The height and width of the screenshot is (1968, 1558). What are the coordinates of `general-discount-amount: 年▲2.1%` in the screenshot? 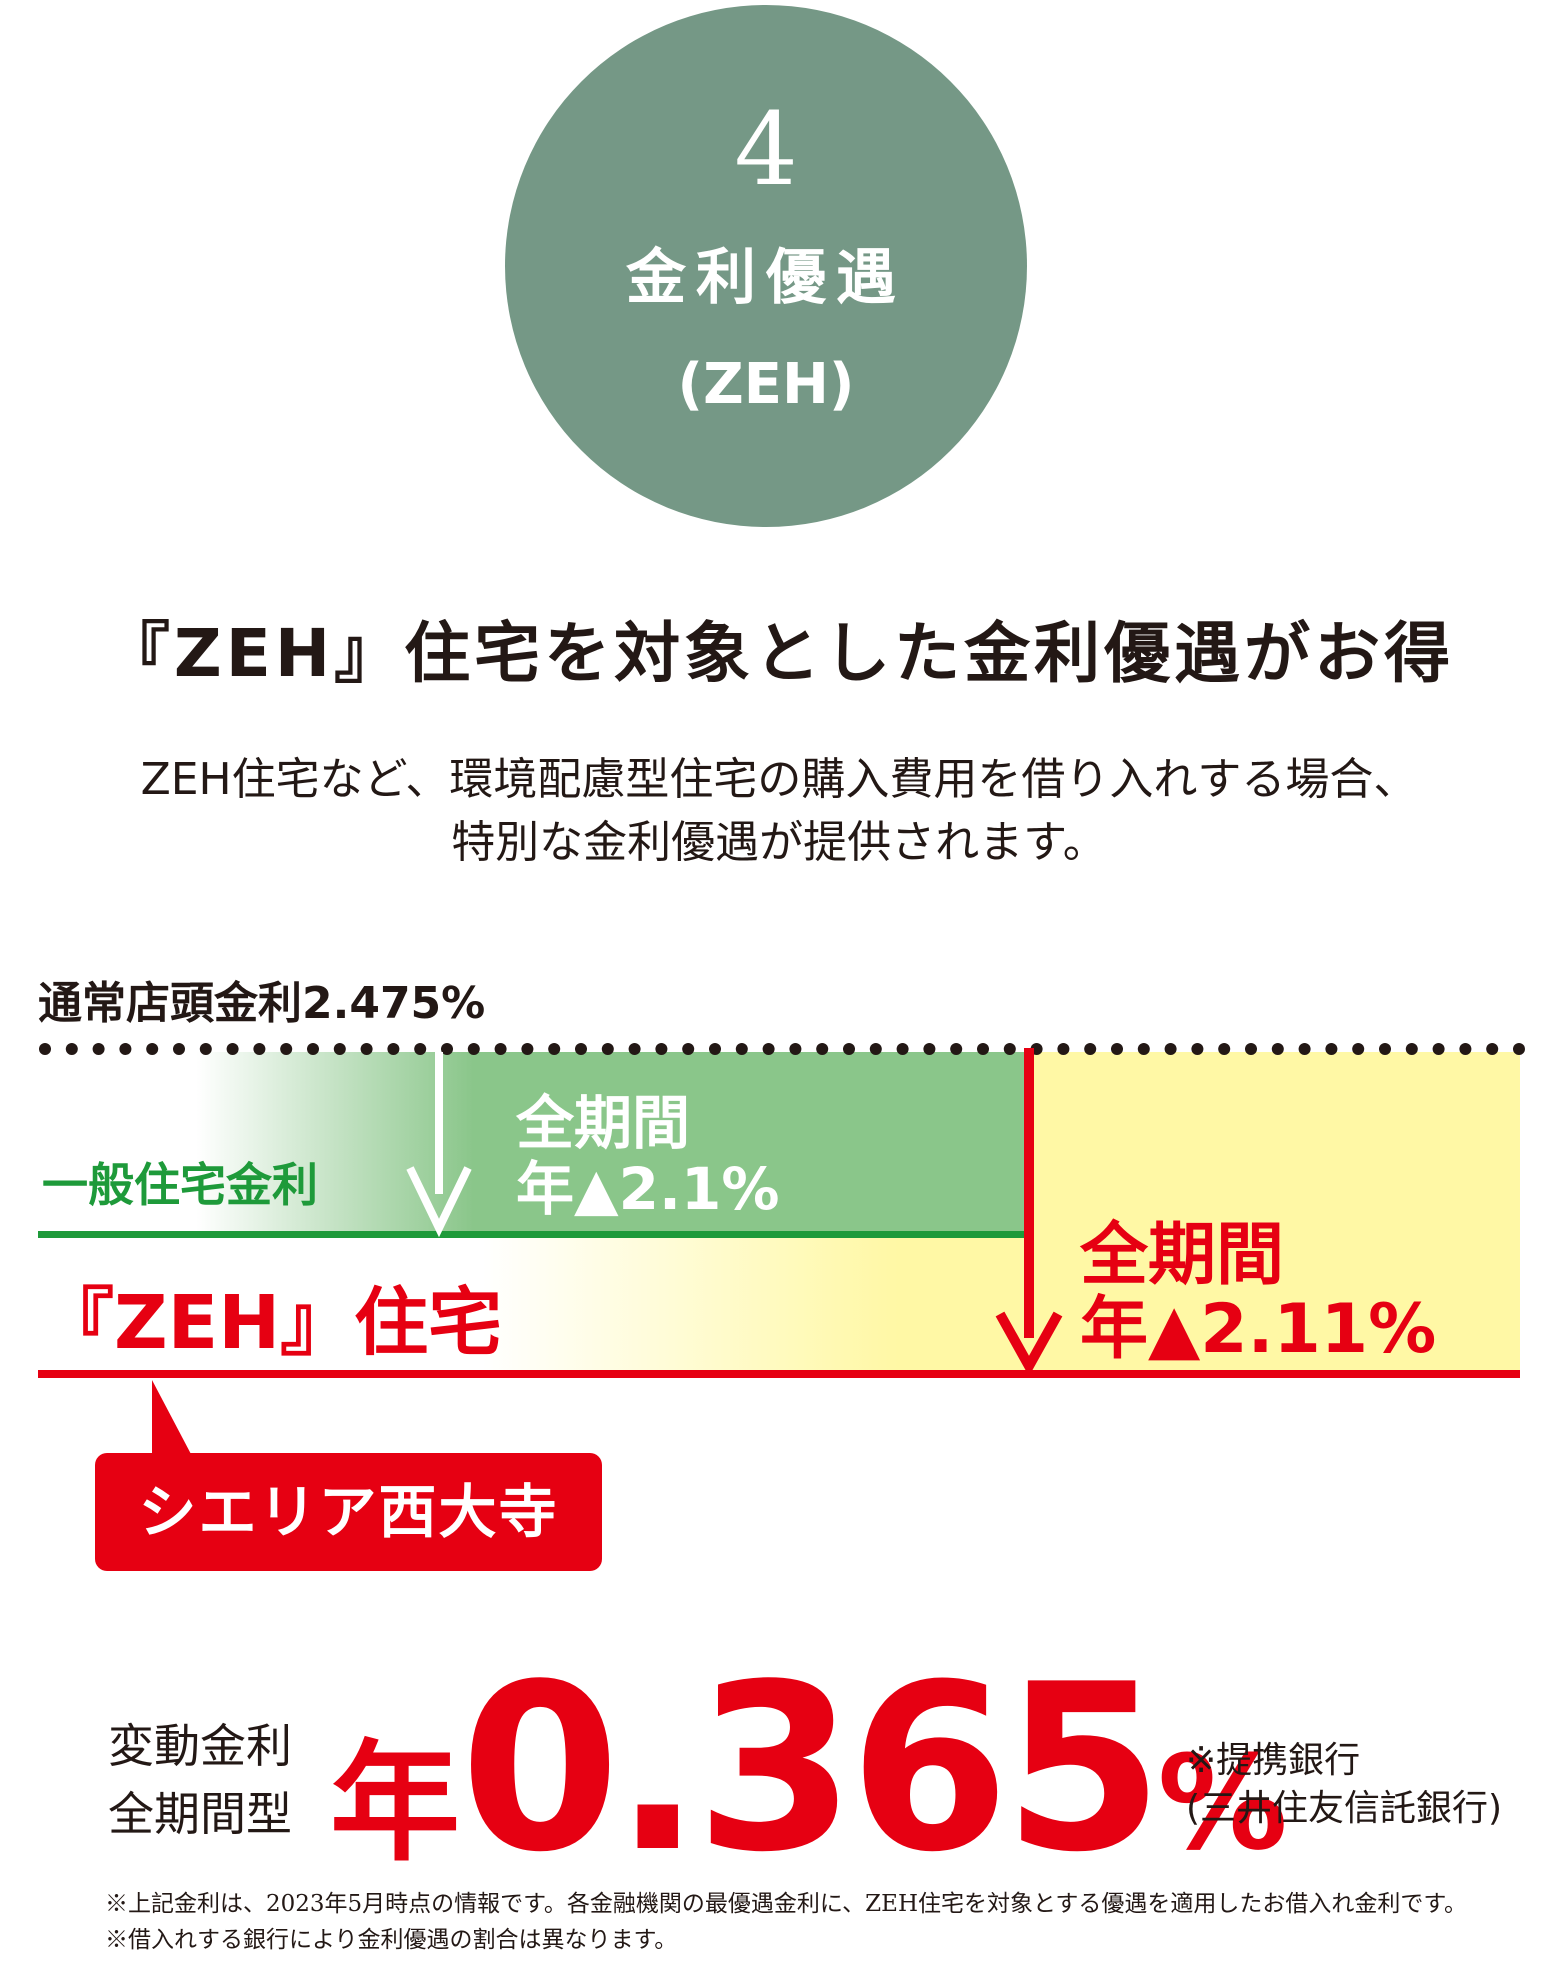 It's located at (648, 1189).